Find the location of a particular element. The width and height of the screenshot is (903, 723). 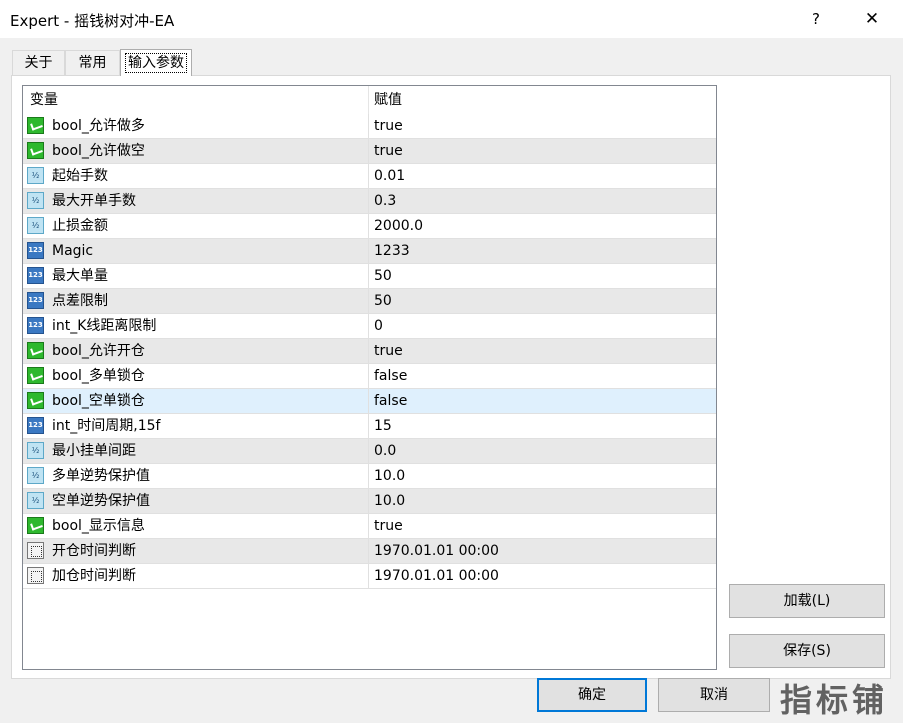

grid-row: 123 最大单量 50 is located at coordinates (369, 276).